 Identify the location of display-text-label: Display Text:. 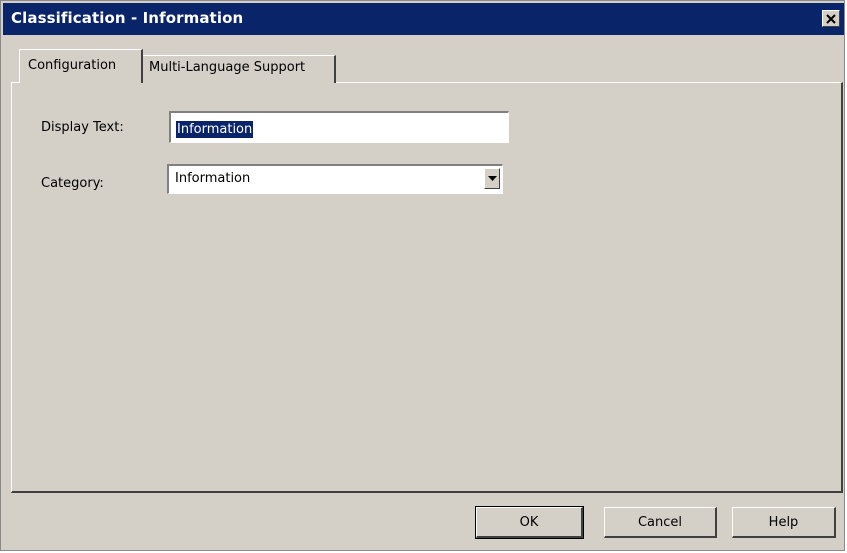
(82, 127).